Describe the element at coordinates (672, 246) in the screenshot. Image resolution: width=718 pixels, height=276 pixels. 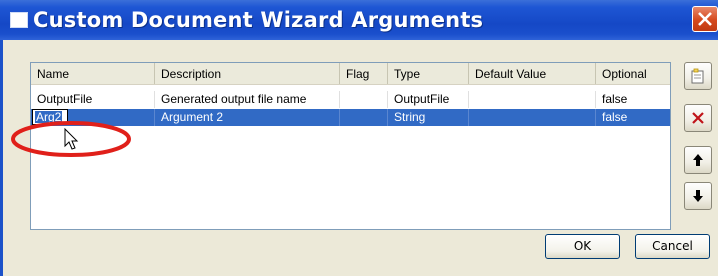
I see `cancel-button: Cancel` at that location.